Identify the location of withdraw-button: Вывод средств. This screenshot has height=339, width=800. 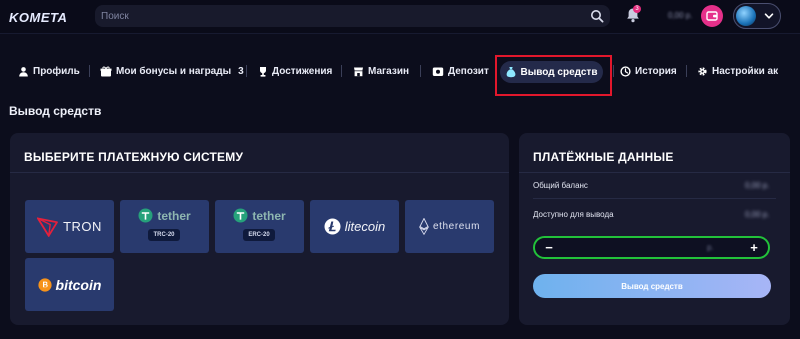
(652, 286).